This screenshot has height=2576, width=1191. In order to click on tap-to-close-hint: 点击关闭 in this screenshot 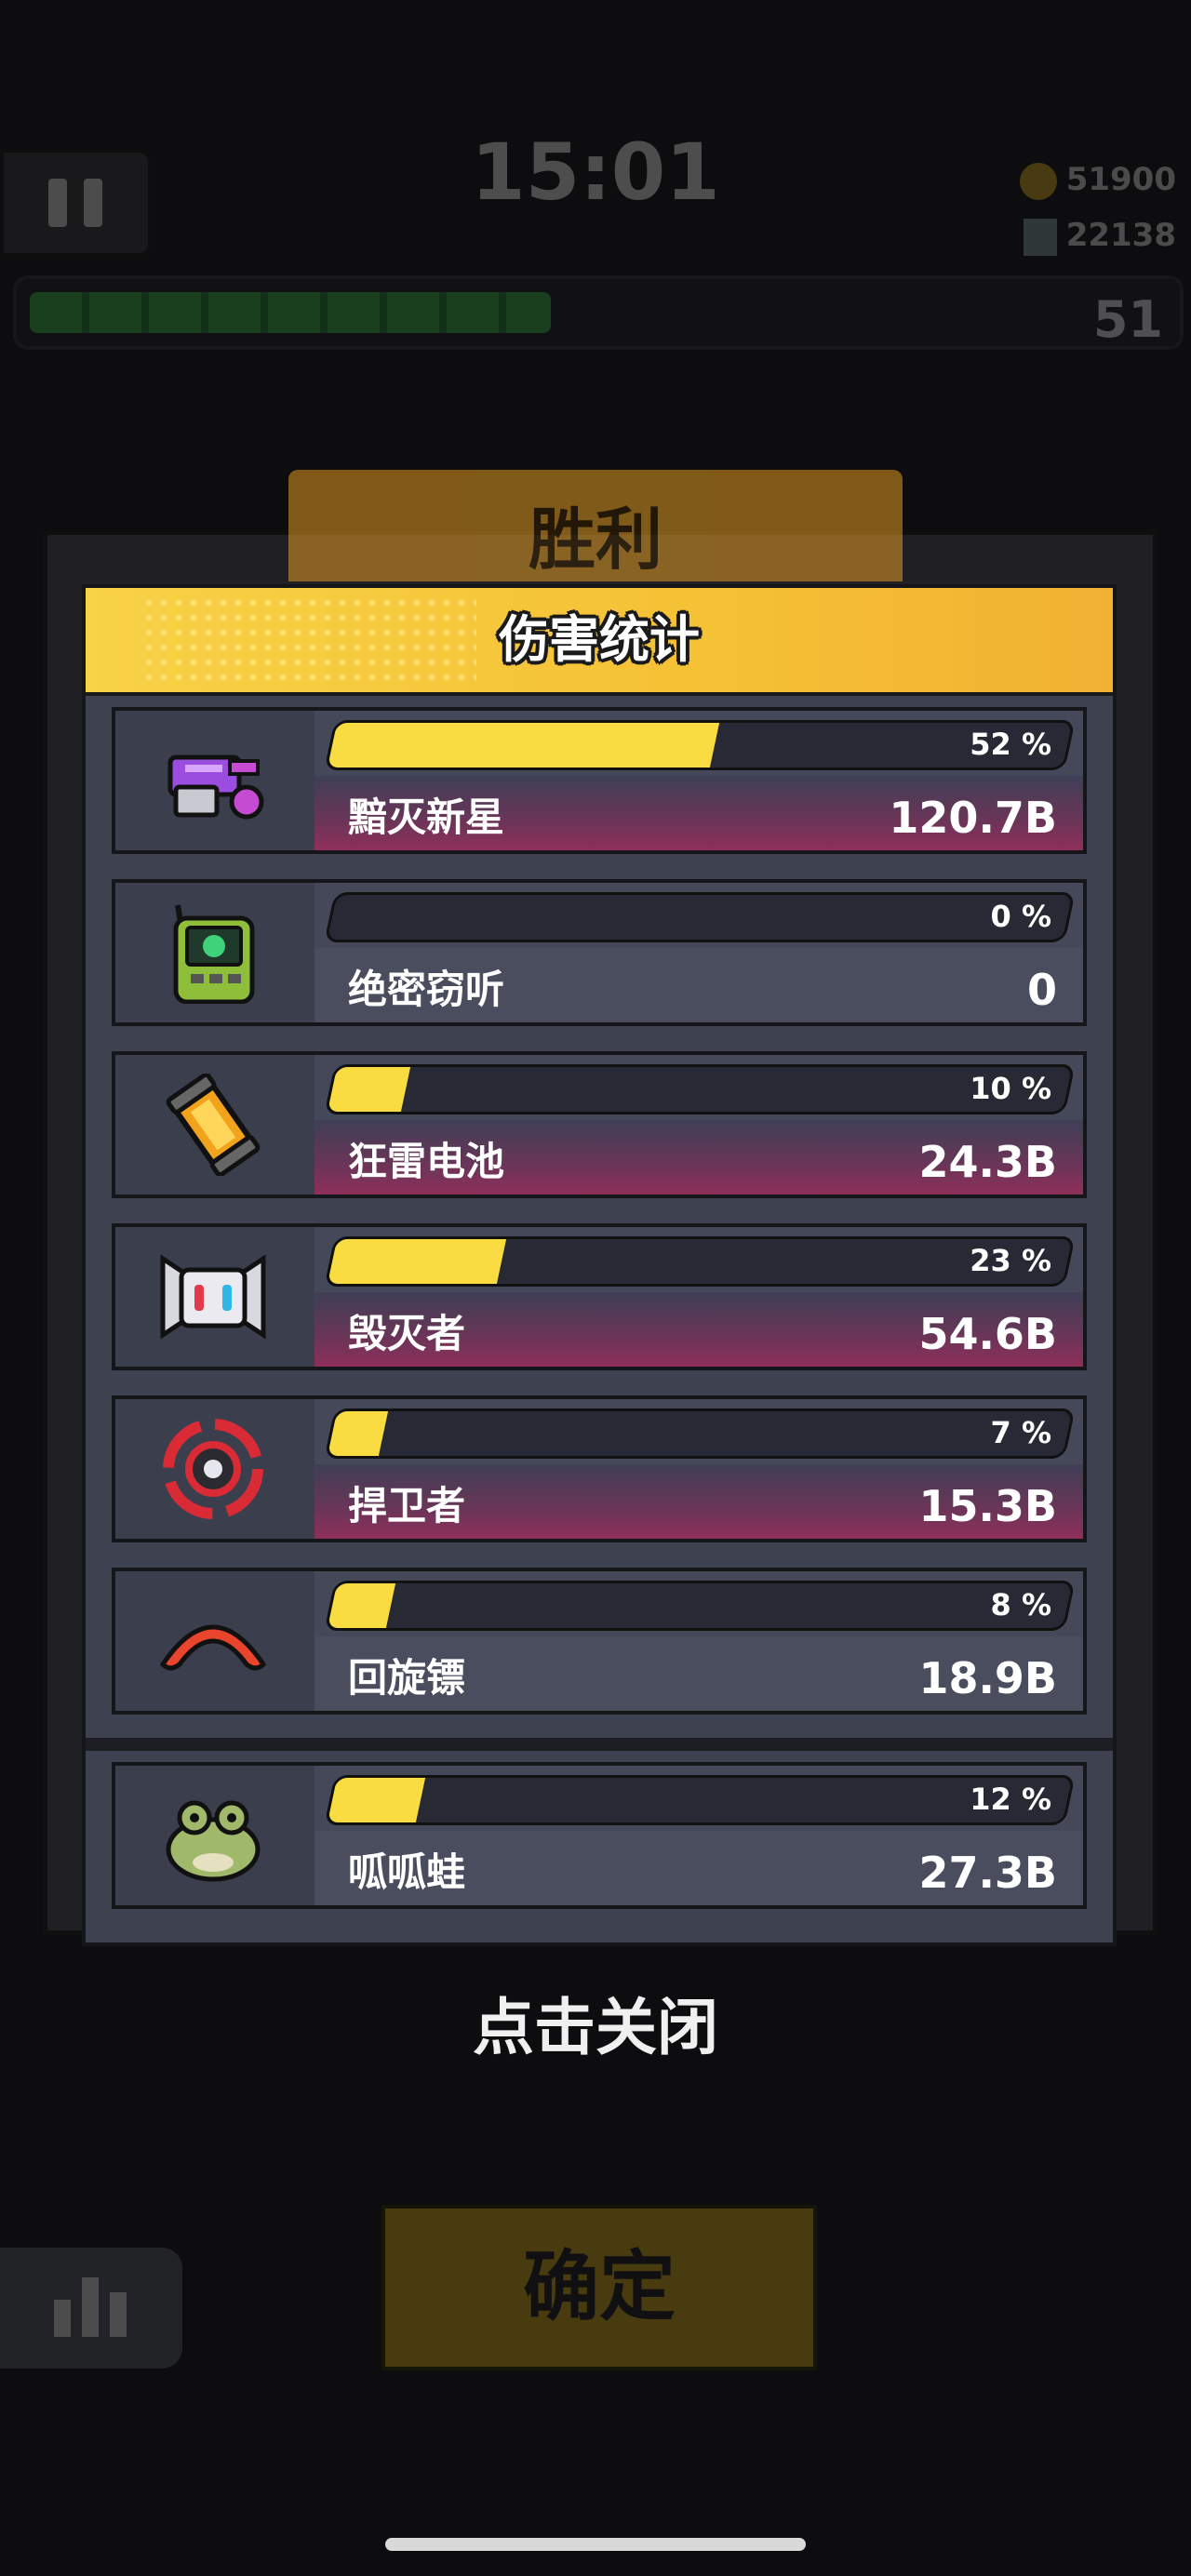, I will do `click(595, 2028)`.